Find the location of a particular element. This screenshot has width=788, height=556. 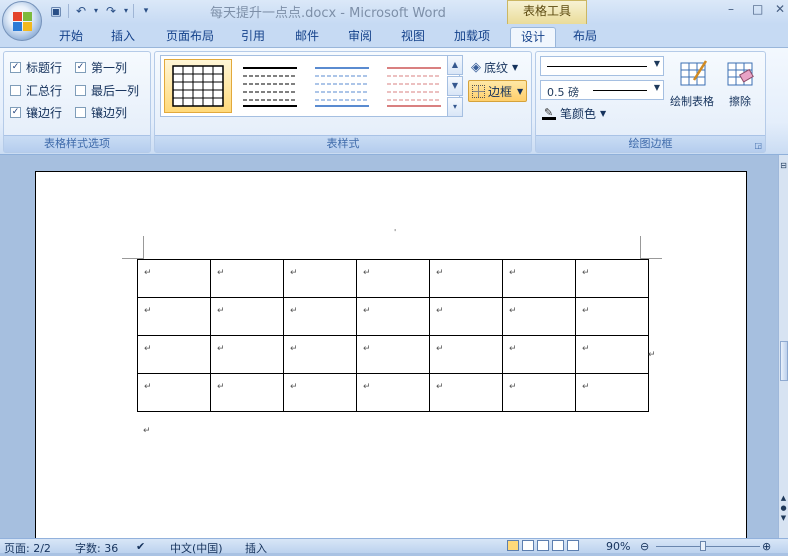

language-status: 中文(中国) is located at coordinates (196, 548).